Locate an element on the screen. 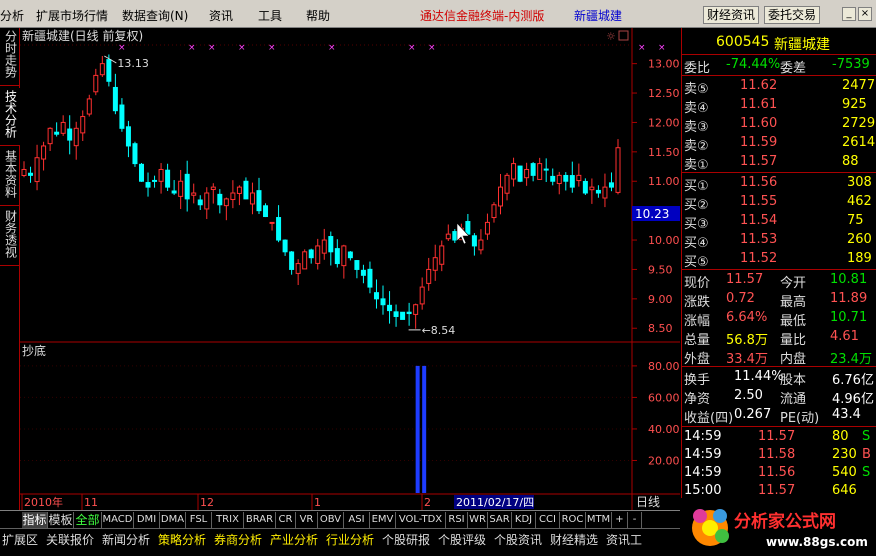 The image size is (876, 556). menu-item-data-query: 数据查询(N) is located at coordinates (155, 15).